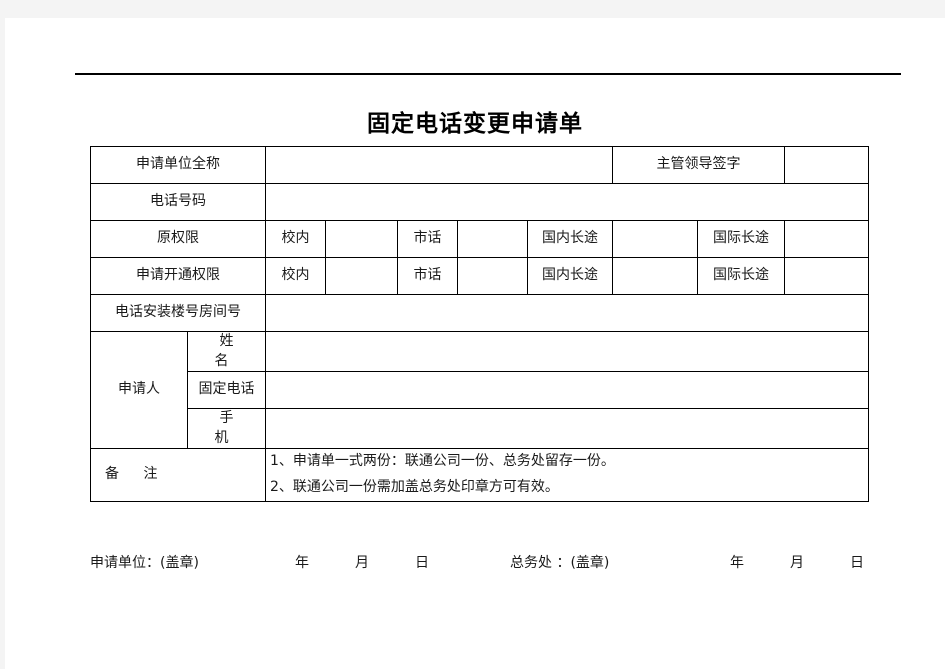  What do you see at coordinates (295, 239) in the screenshot?
I see `label-original-campus: 校内` at bounding box center [295, 239].